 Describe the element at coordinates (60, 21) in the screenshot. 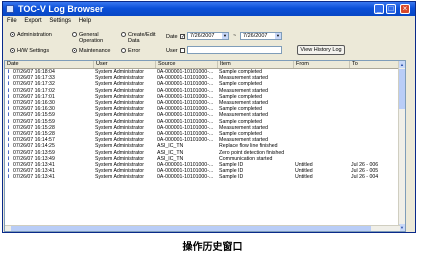

I see `menu-settings: Settings` at that location.